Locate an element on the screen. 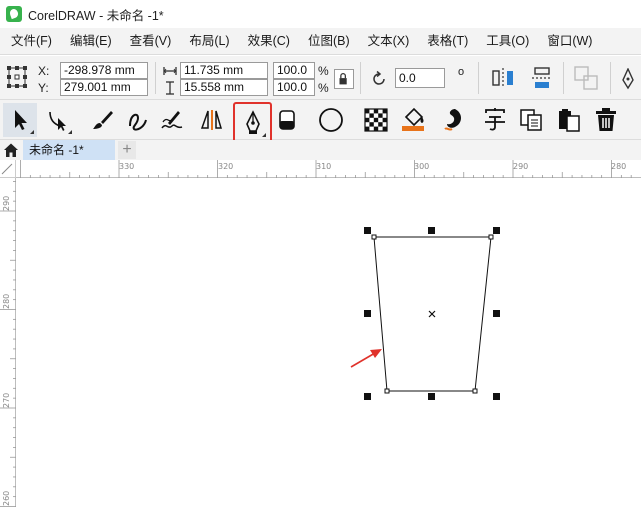 The image size is (641, 507). degree-symbol: o is located at coordinates (461, 72).